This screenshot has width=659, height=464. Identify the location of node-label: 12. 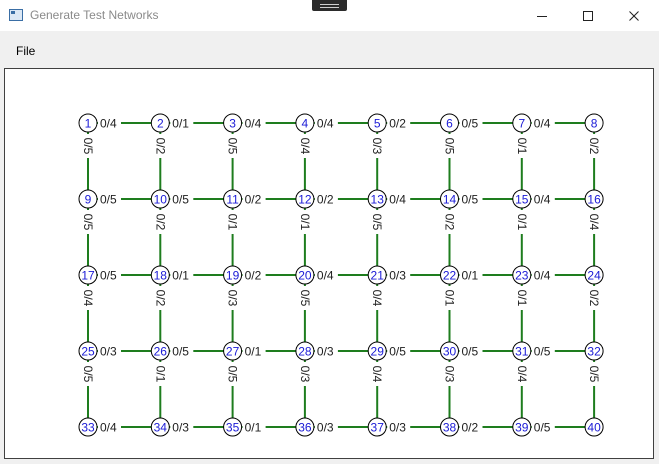
(305, 199).